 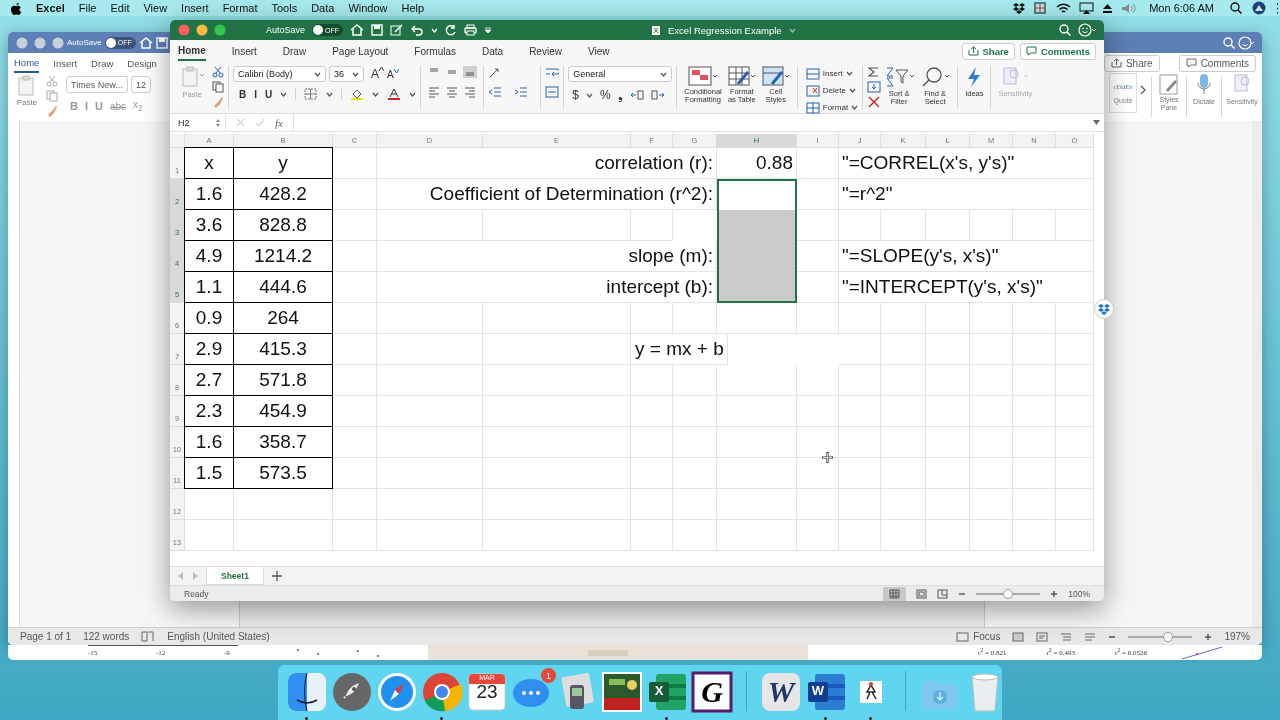 What do you see at coordinates (283, 163) in the screenshot?
I see `table-cell: y` at bounding box center [283, 163].